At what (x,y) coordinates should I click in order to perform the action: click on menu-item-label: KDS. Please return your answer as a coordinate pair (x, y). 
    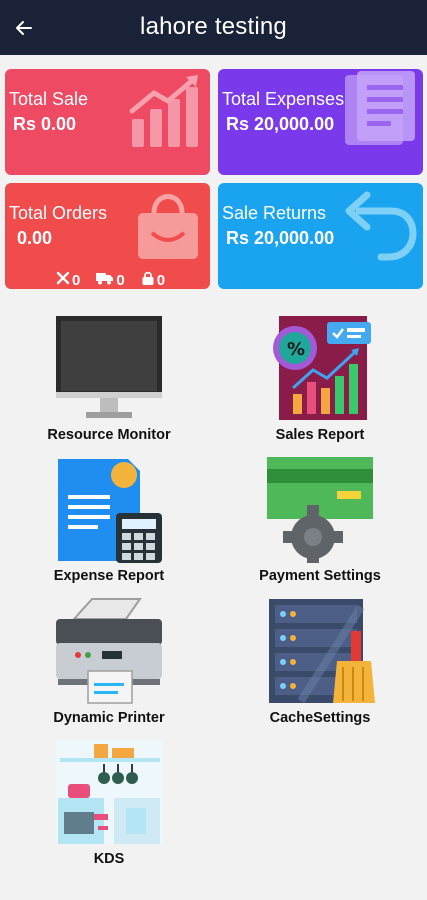
    Looking at the image, I should click on (109, 859).